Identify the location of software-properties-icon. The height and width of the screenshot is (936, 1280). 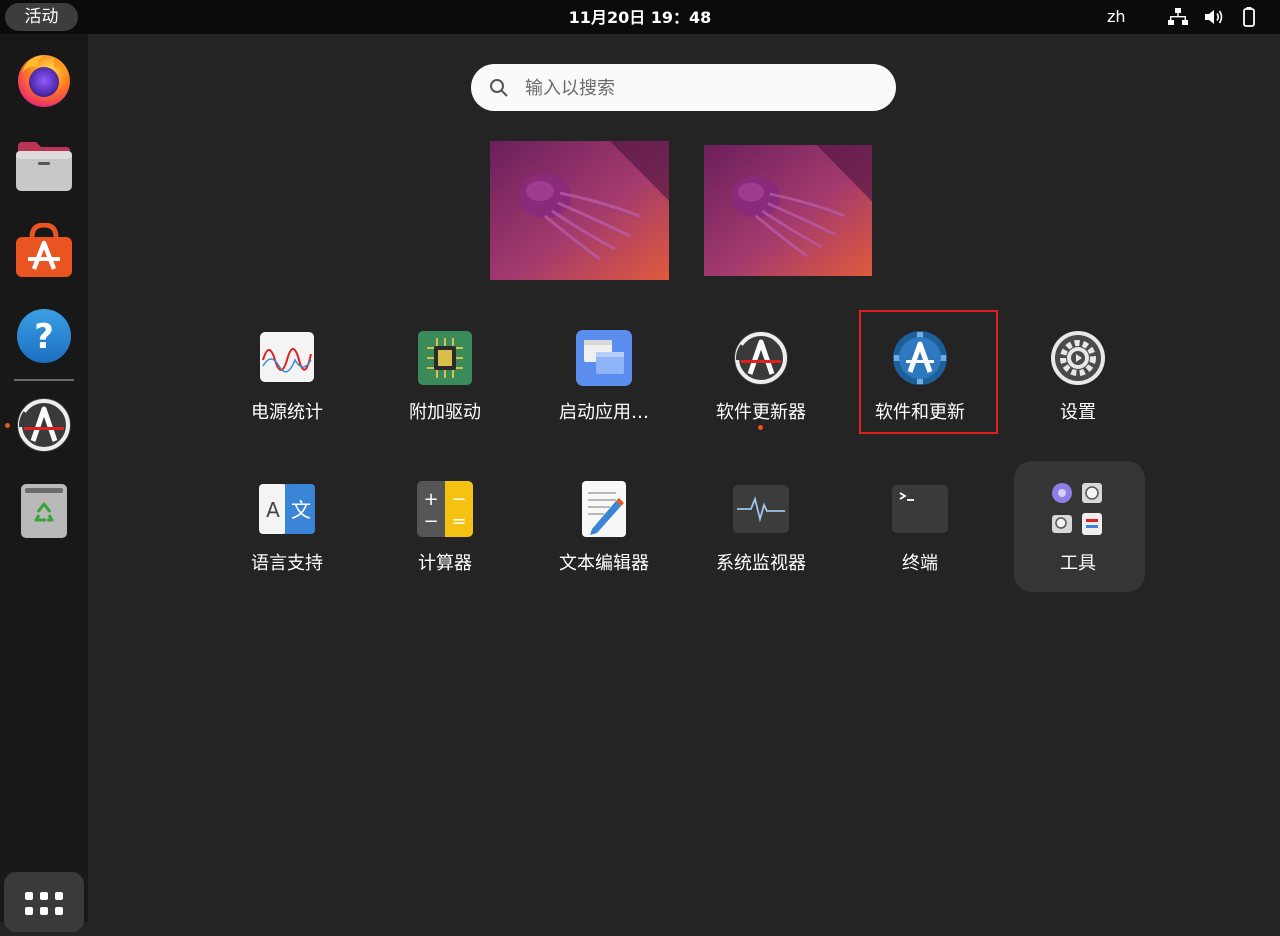
(920, 358).